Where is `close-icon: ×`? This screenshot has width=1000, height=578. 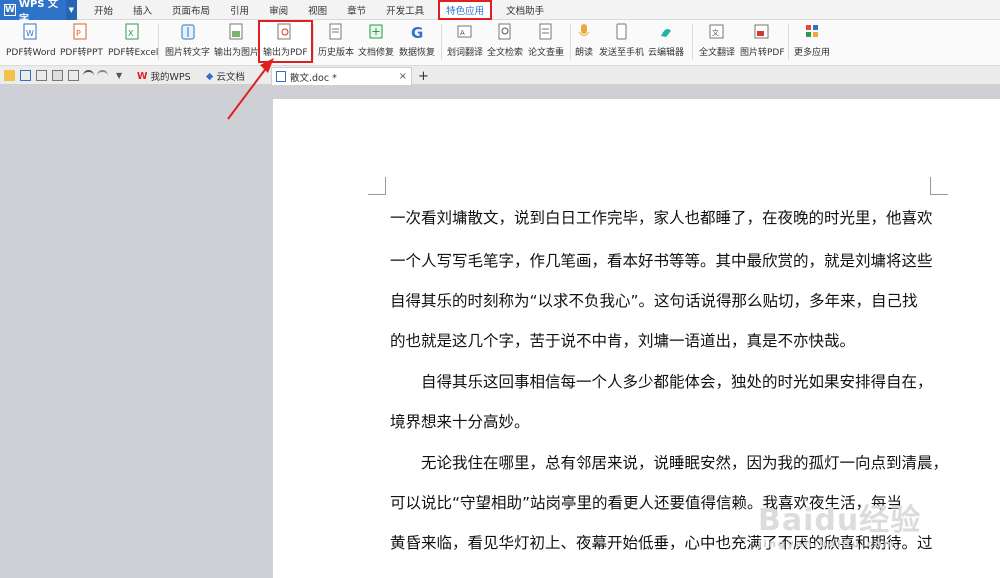
close-icon: × is located at coordinates (403, 76).